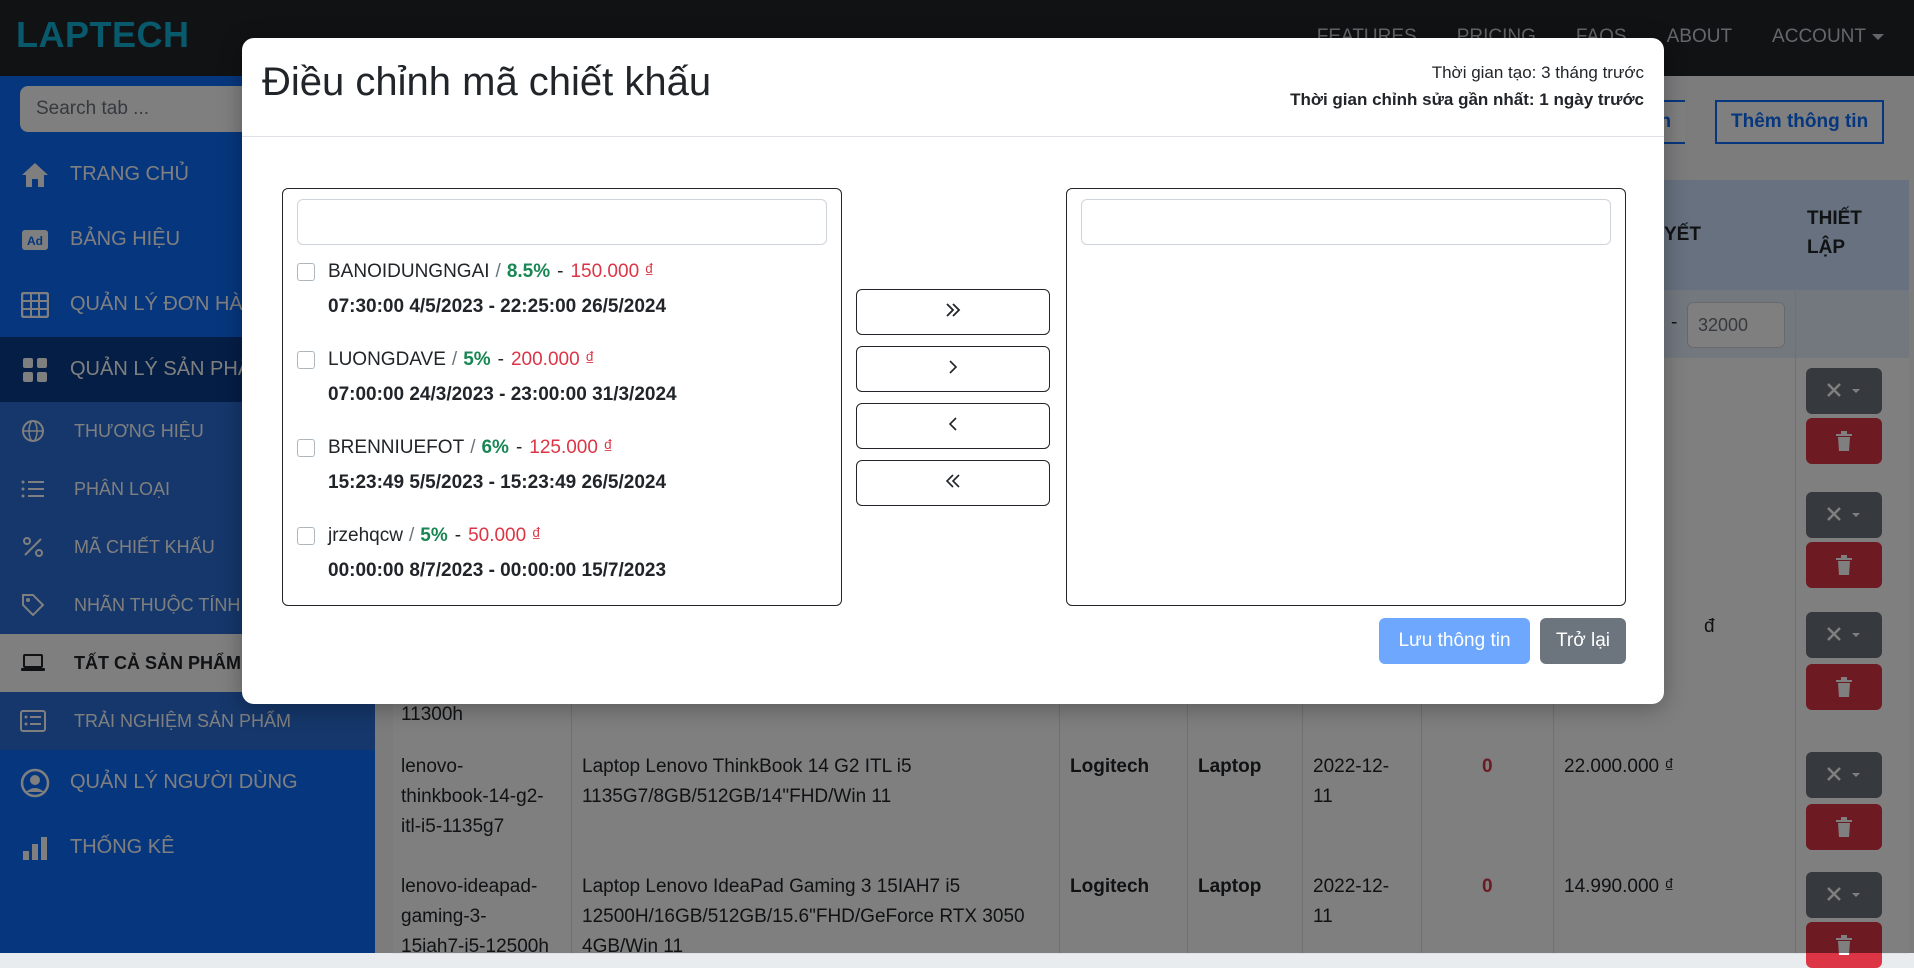  Describe the element at coordinates (562, 222) in the screenshot. I see `left-list-search-input` at that location.